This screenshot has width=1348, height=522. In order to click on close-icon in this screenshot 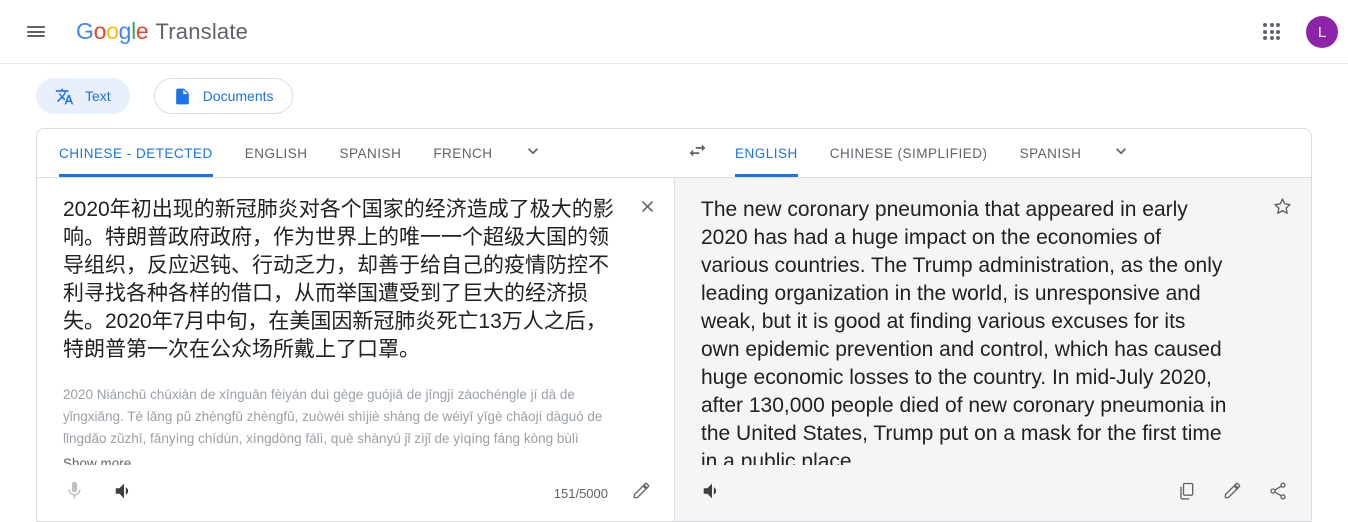, I will do `click(647, 209)`.